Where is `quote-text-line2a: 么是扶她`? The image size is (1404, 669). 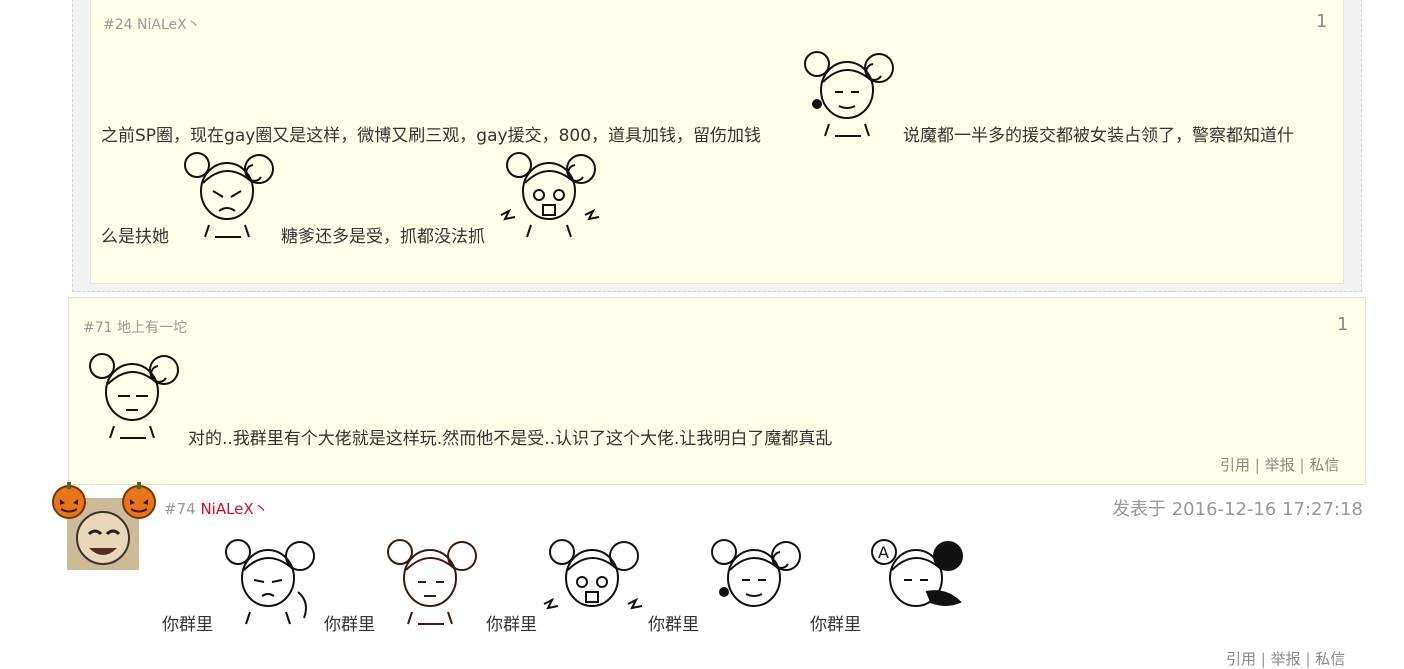 quote-text-line2a: 么是扶她 is located at coordinates (135, 237).